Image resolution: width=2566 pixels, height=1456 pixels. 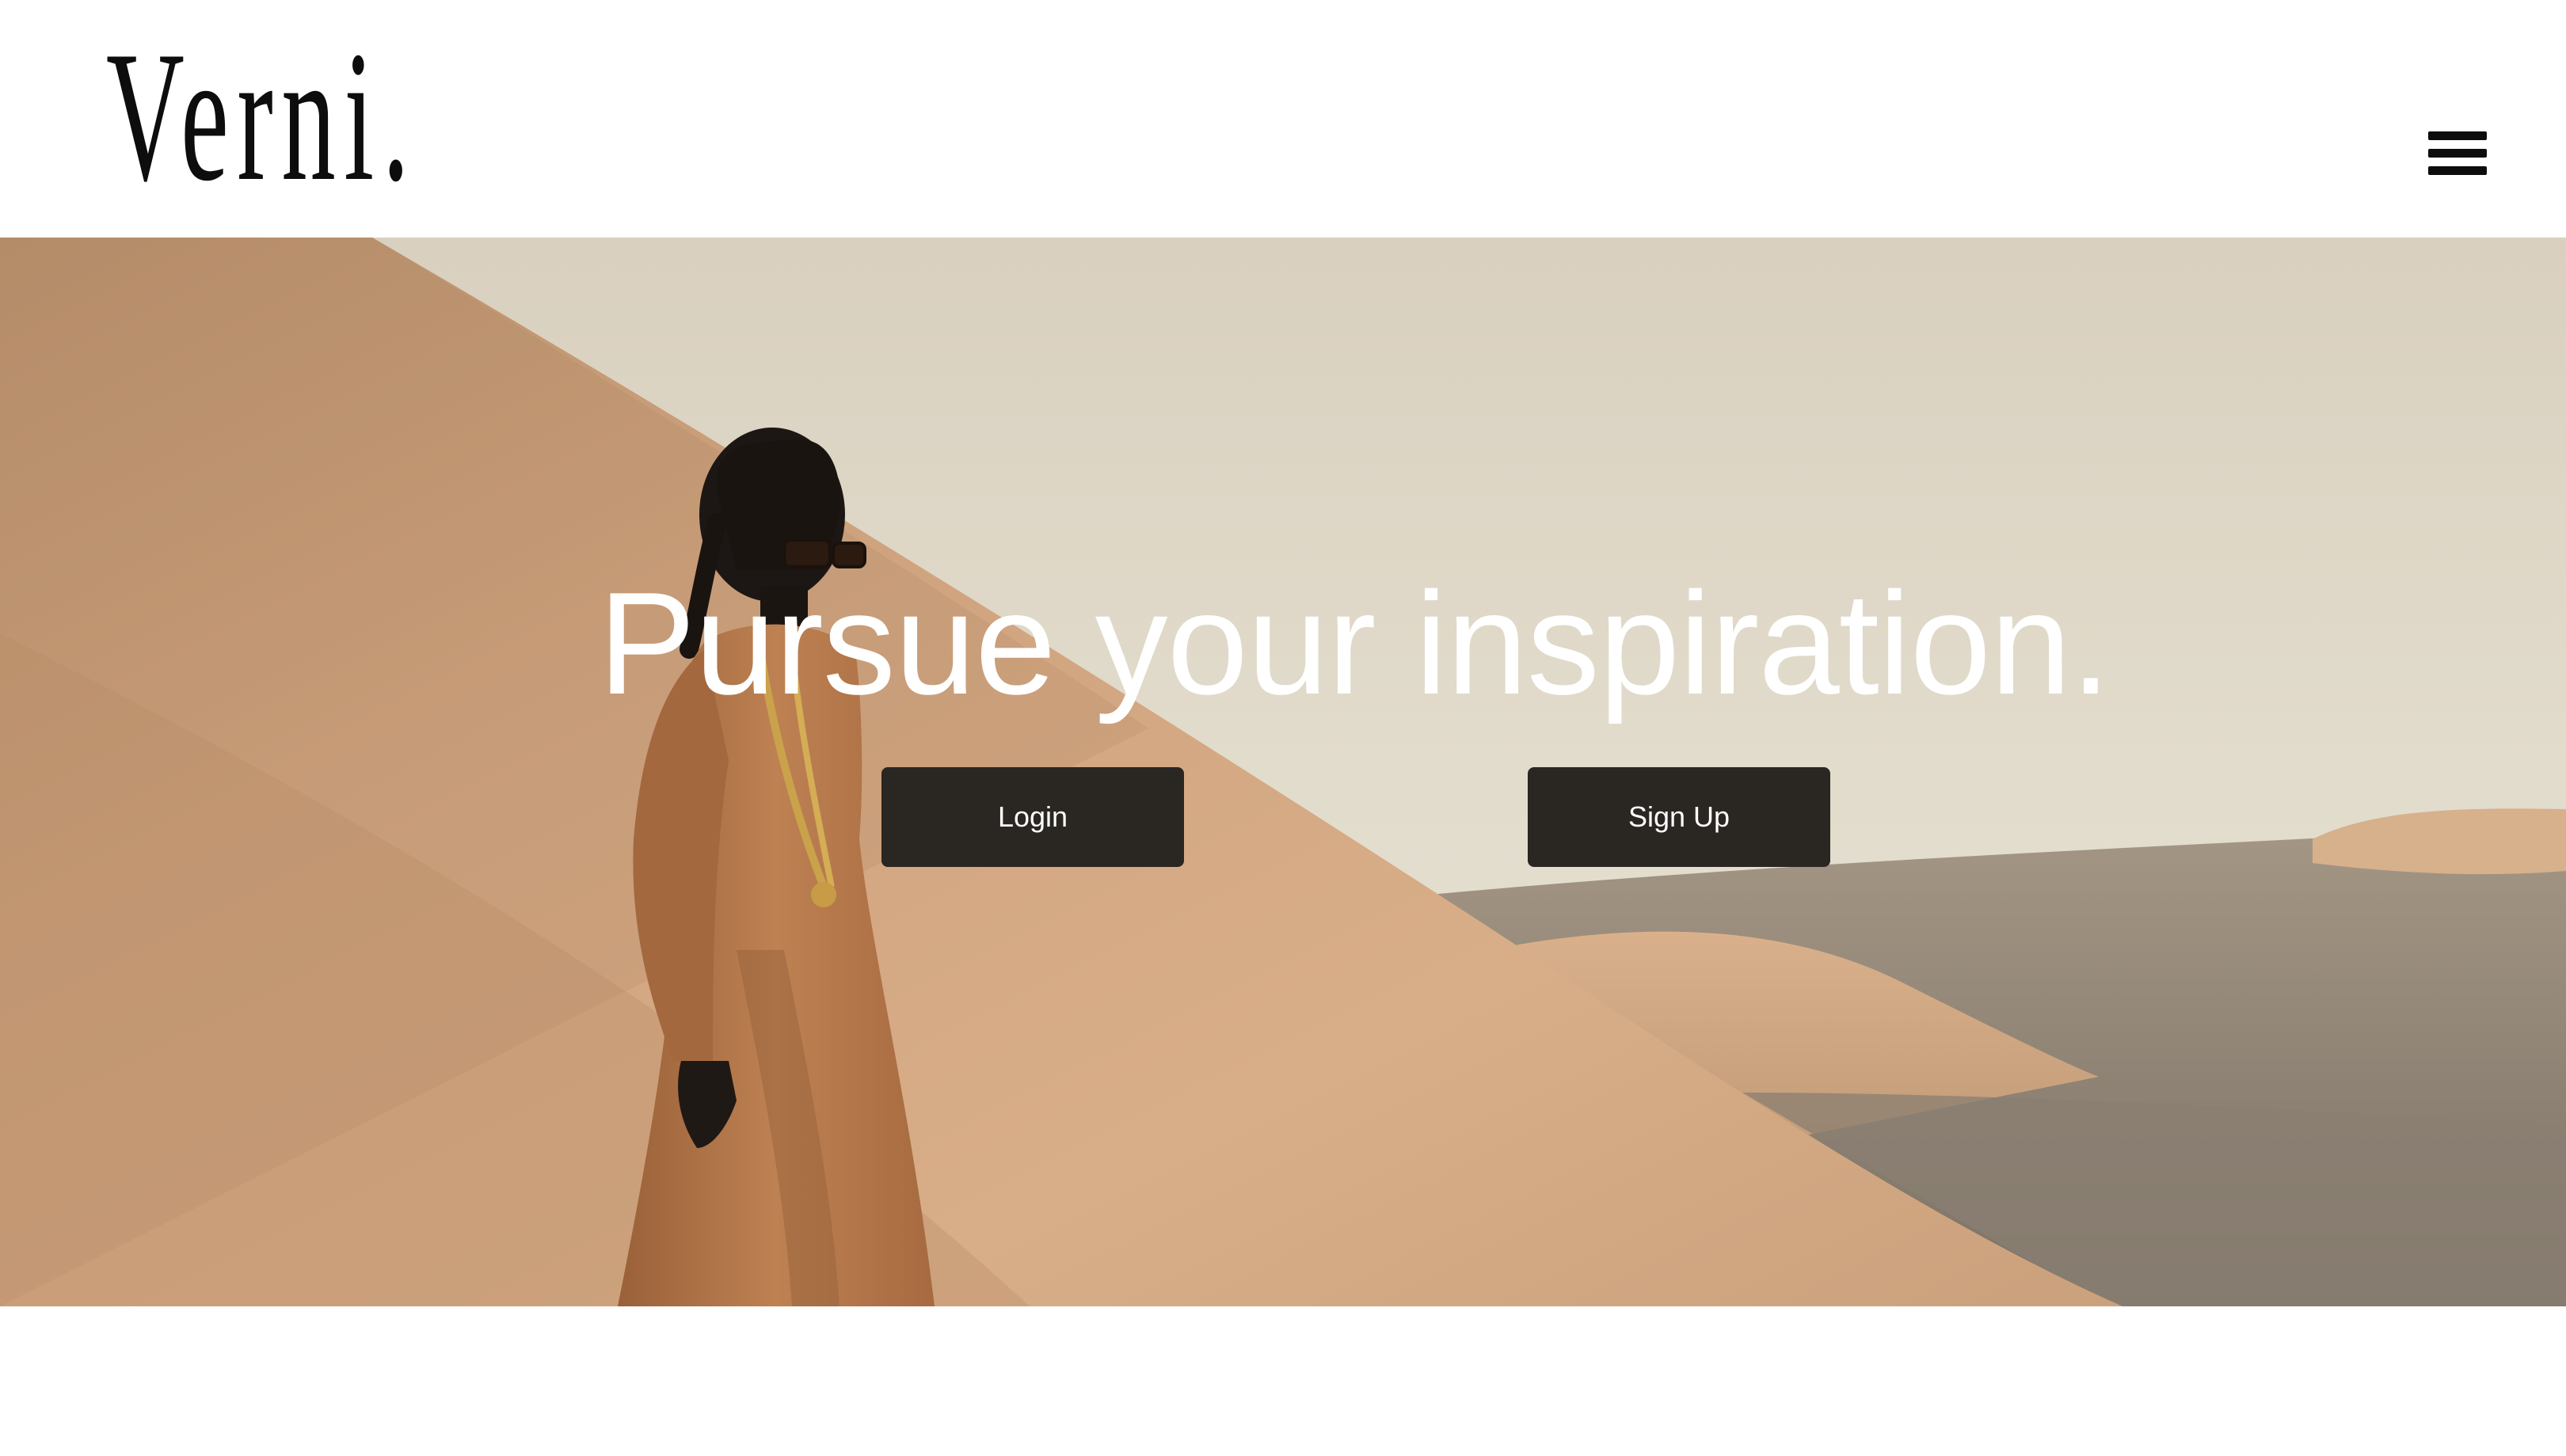 What do you see at coordinates (2457, 170) in the screenshot?
I see `menu-bar-bottom` at bounding box center [2457, 170].